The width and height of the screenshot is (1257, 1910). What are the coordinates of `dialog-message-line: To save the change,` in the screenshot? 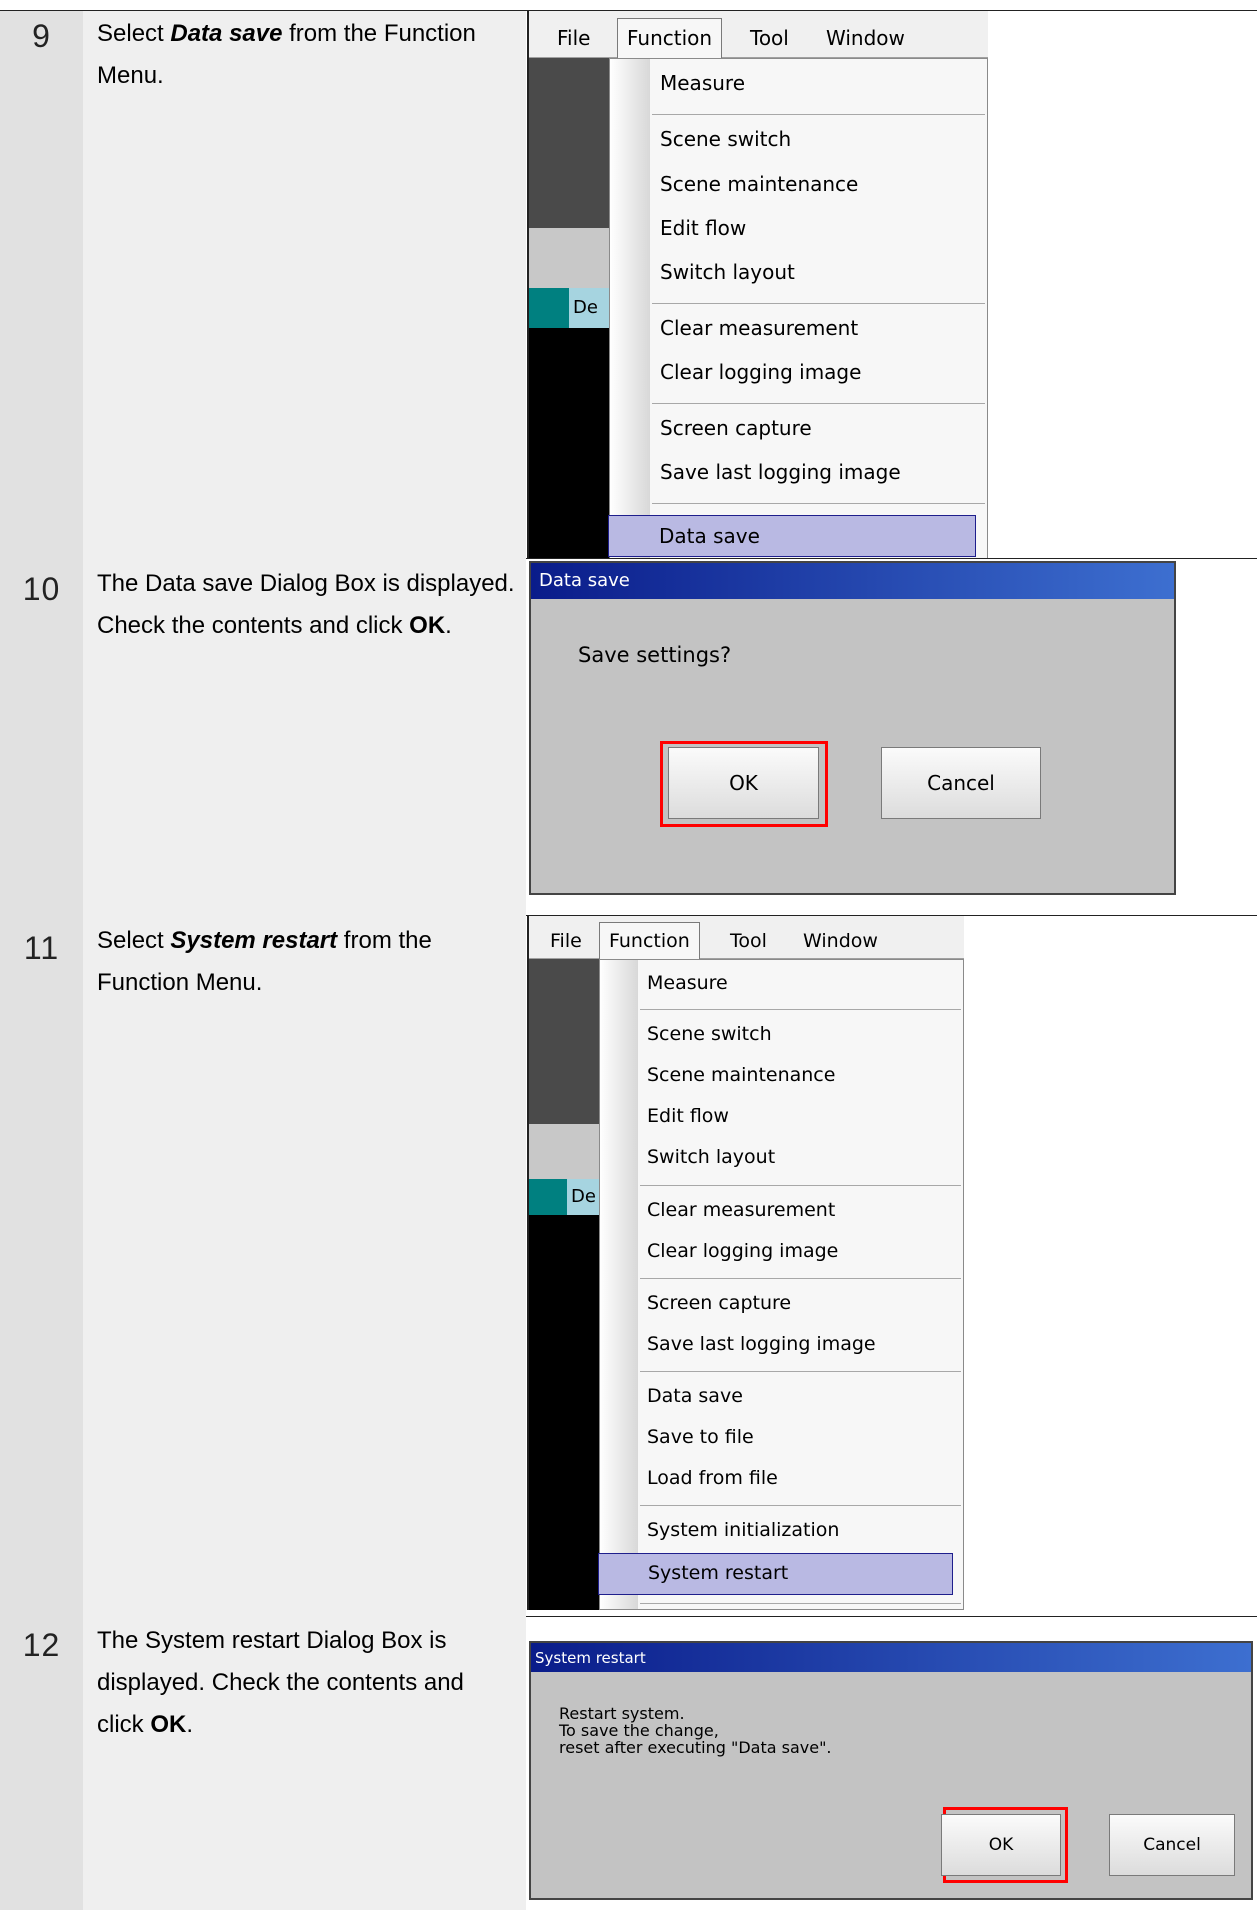 It's located at (639, 1730).